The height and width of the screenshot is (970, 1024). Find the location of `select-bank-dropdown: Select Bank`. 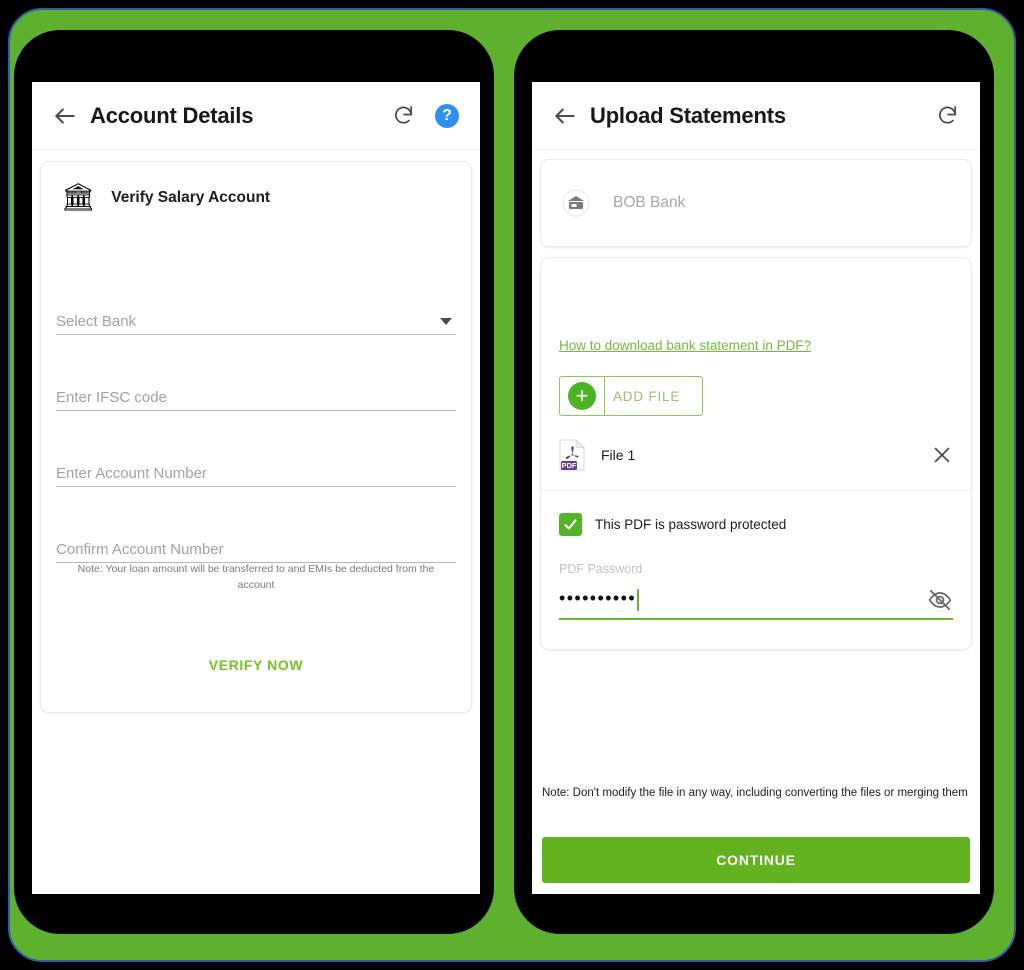

select-bank-dropdown: Select Bank is located at coordinates (256, 317).